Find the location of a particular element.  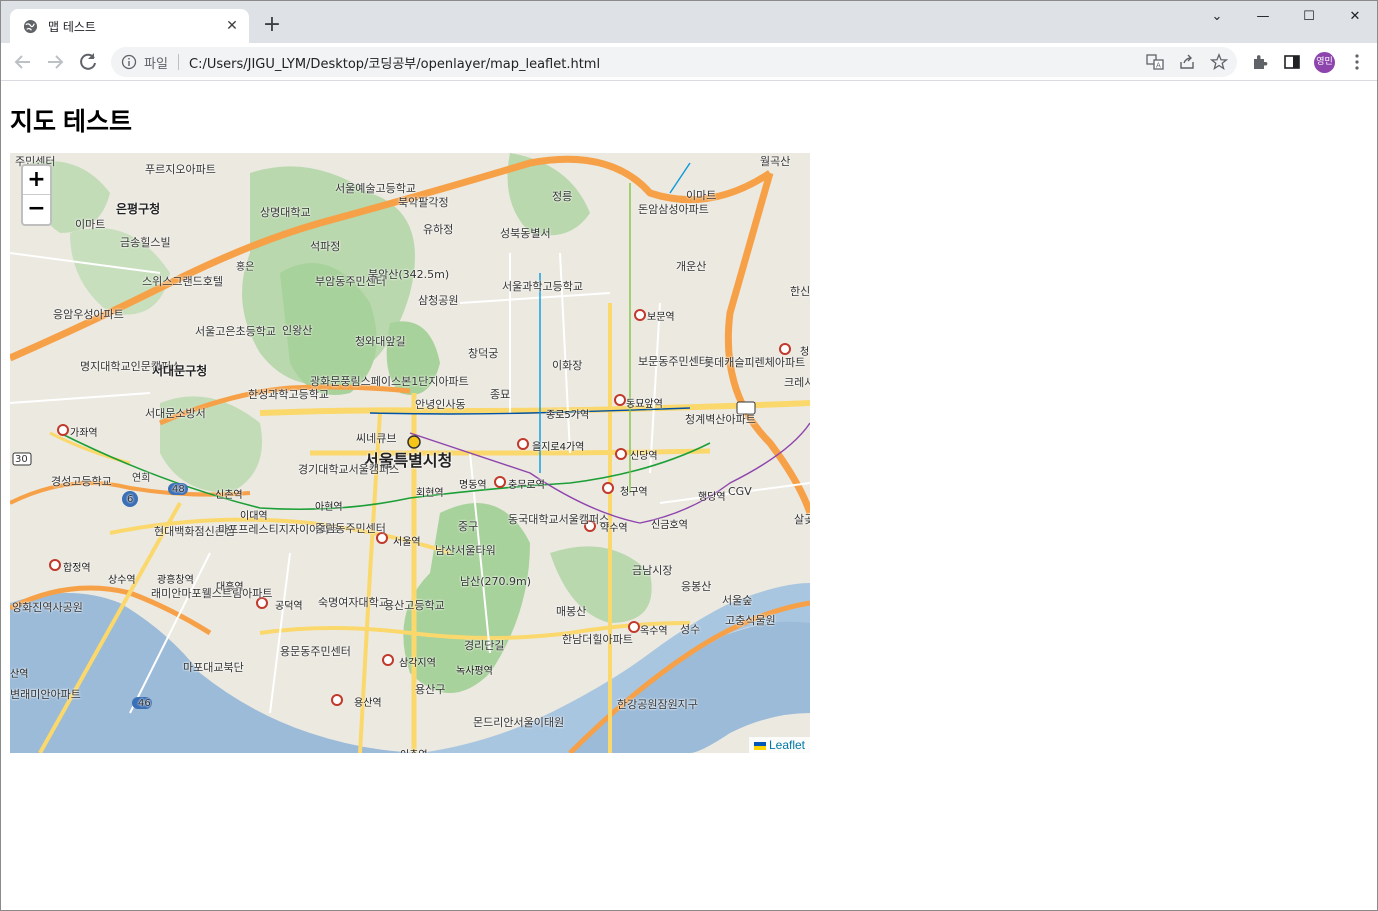

map-label: 청계벽산아파트 is located at coordinates (720, 419).